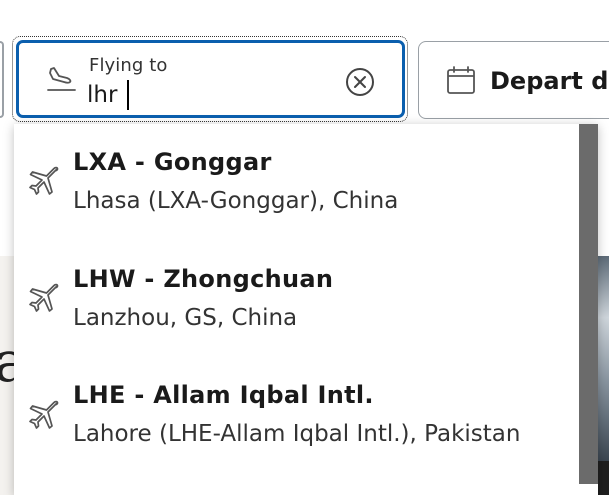 The width and height of the screenshot is (609, 495). What do you see at coordinates (236, 201) in the screenshot?
I see `suggestion-city: Lhasa (LXA-Gonggar), China` at bounding box center [236, 201].